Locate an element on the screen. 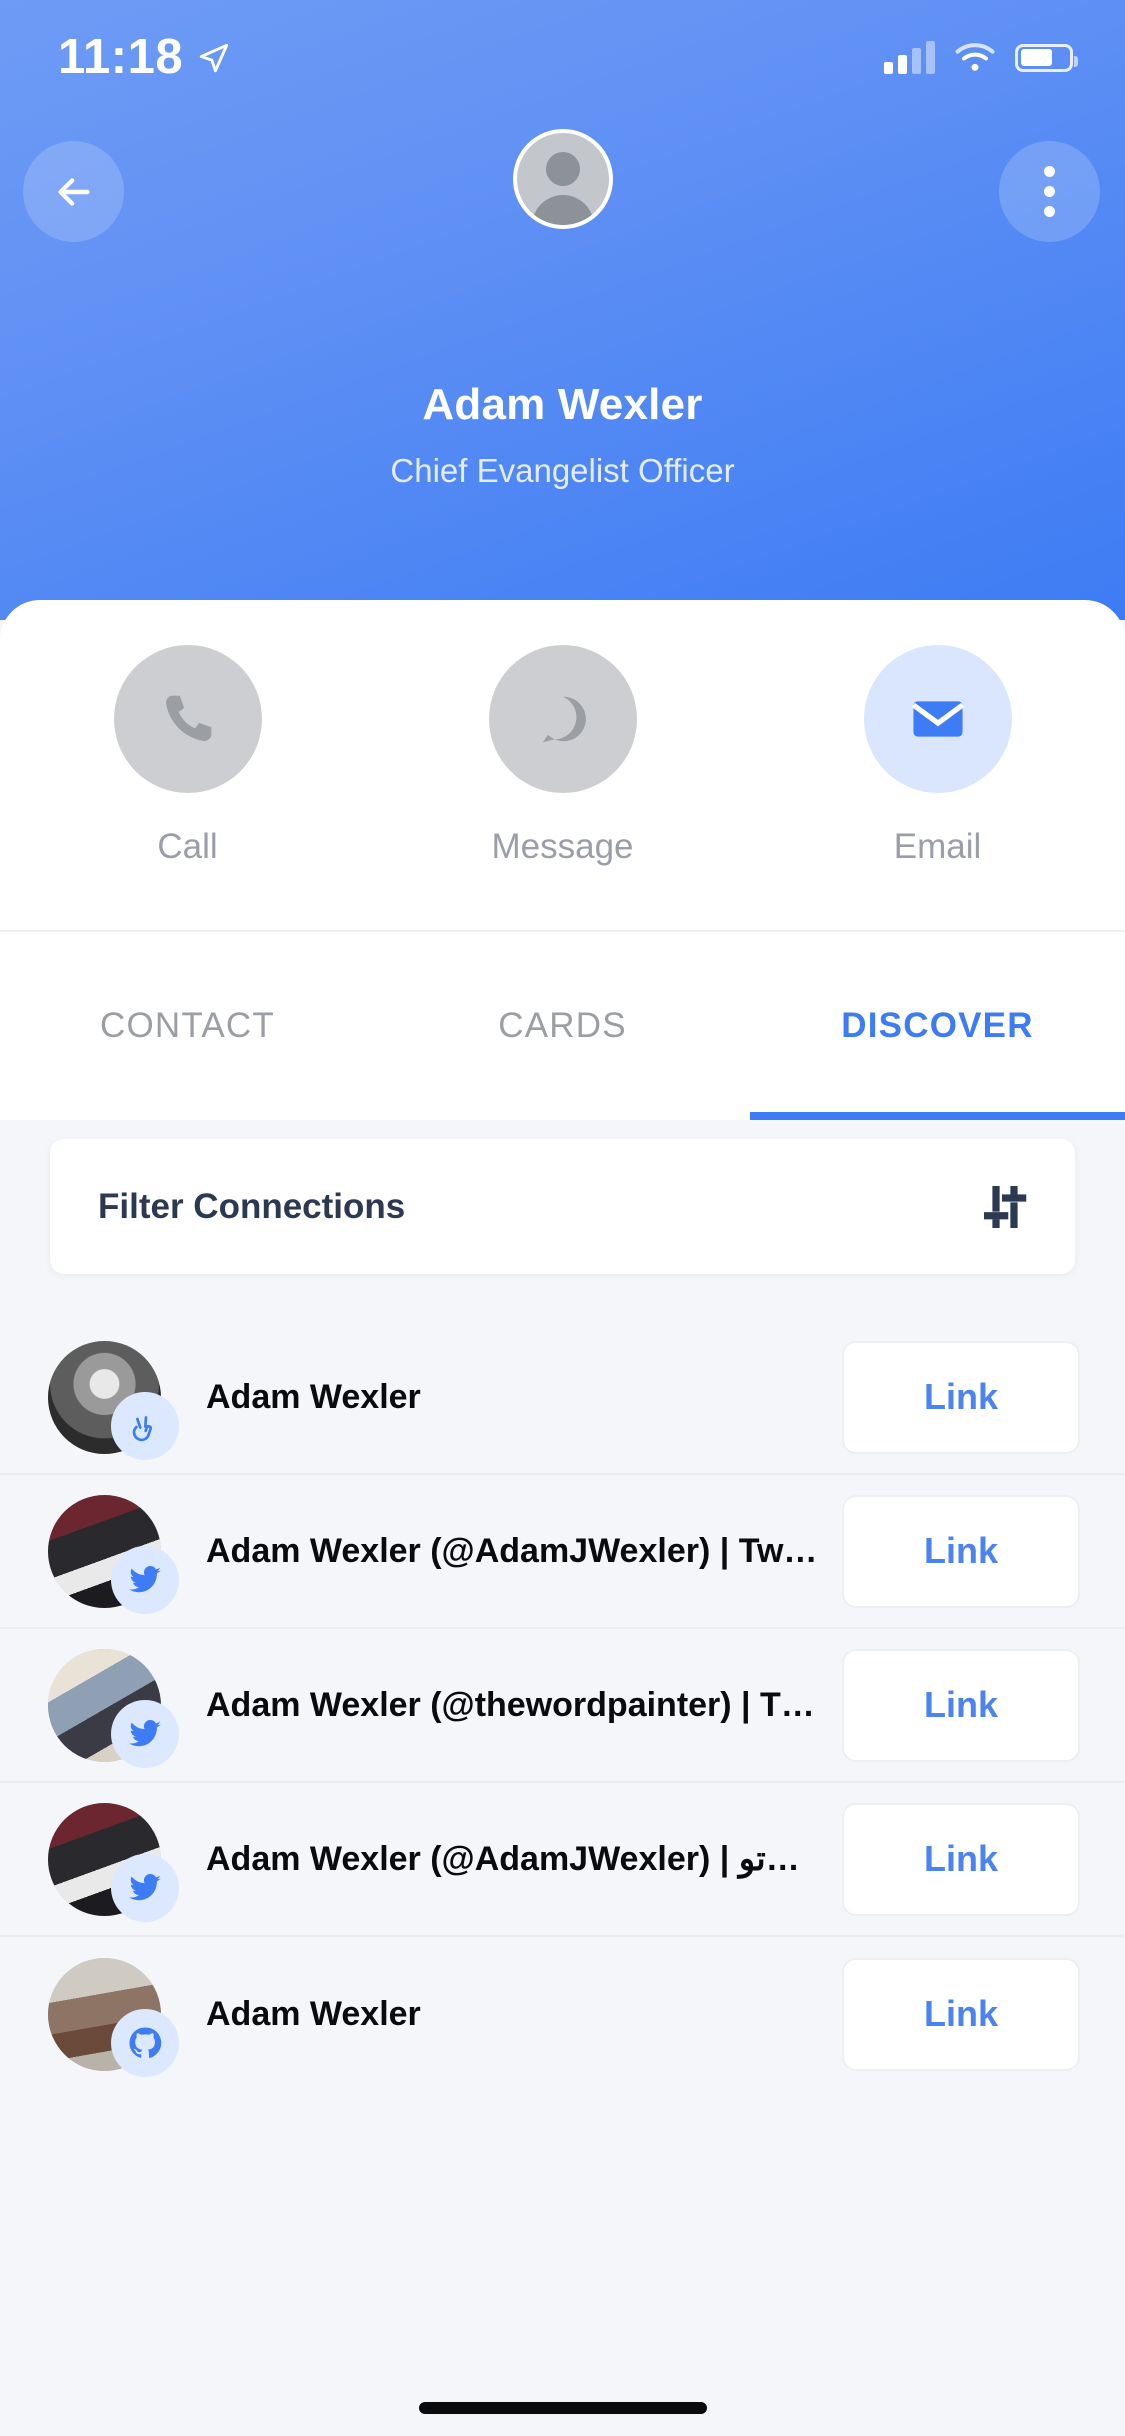 The height and width of the screenshot is (2436, 1125). back-button is located at coordinates (73, 191).